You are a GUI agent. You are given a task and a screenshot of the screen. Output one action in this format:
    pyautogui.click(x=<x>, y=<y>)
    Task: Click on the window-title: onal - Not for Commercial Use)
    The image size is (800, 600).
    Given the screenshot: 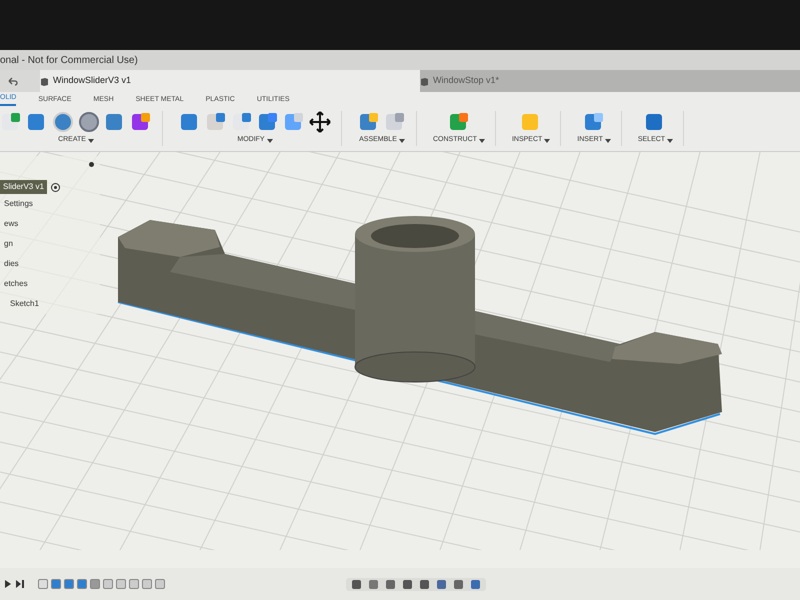 What is the action you would take?
    pyautogui.click(x=69, y=61)
    